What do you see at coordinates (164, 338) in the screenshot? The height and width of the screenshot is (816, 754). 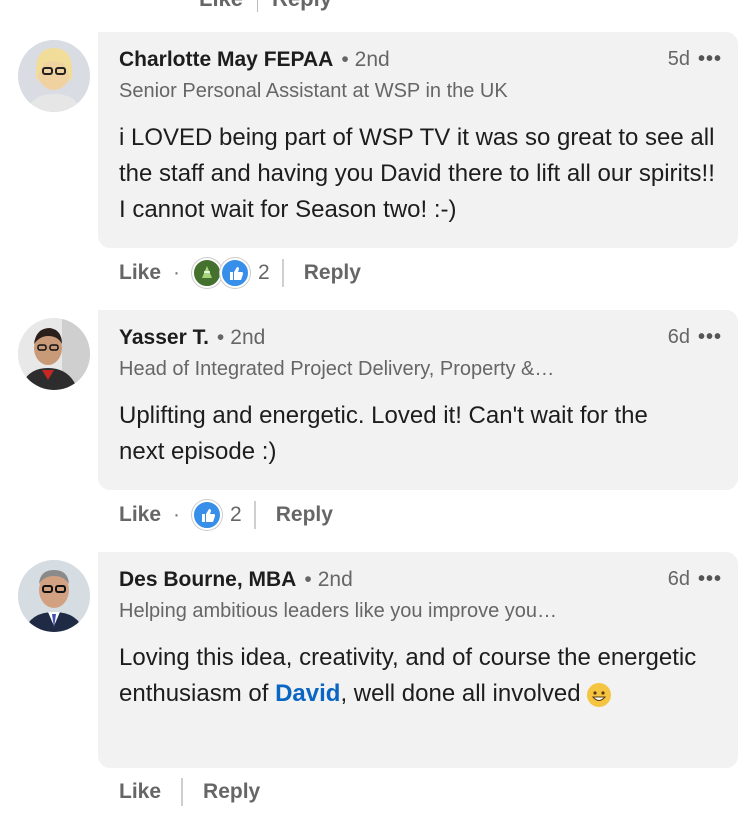 I see `commenter-name: Yasser T.` at bounding box center [164, 338].